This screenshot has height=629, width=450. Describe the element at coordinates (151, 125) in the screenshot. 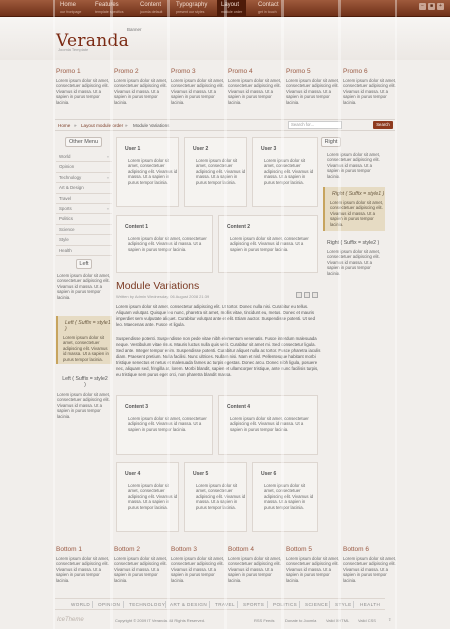

I see `breadcrumb-current: Module Variations` at that location.